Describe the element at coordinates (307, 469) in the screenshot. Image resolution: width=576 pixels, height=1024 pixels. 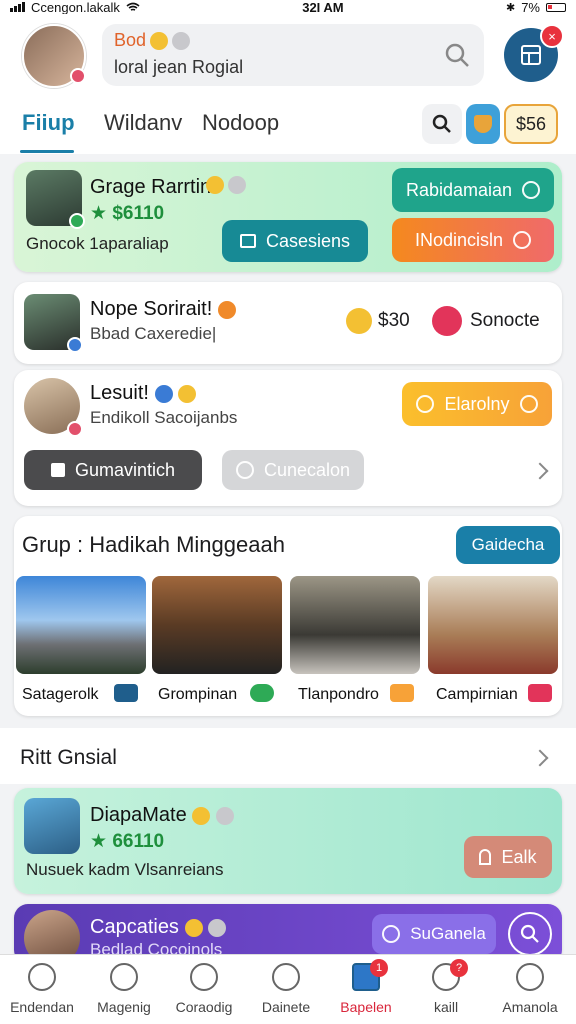
I see `button-label: Cunecalon` at that location.